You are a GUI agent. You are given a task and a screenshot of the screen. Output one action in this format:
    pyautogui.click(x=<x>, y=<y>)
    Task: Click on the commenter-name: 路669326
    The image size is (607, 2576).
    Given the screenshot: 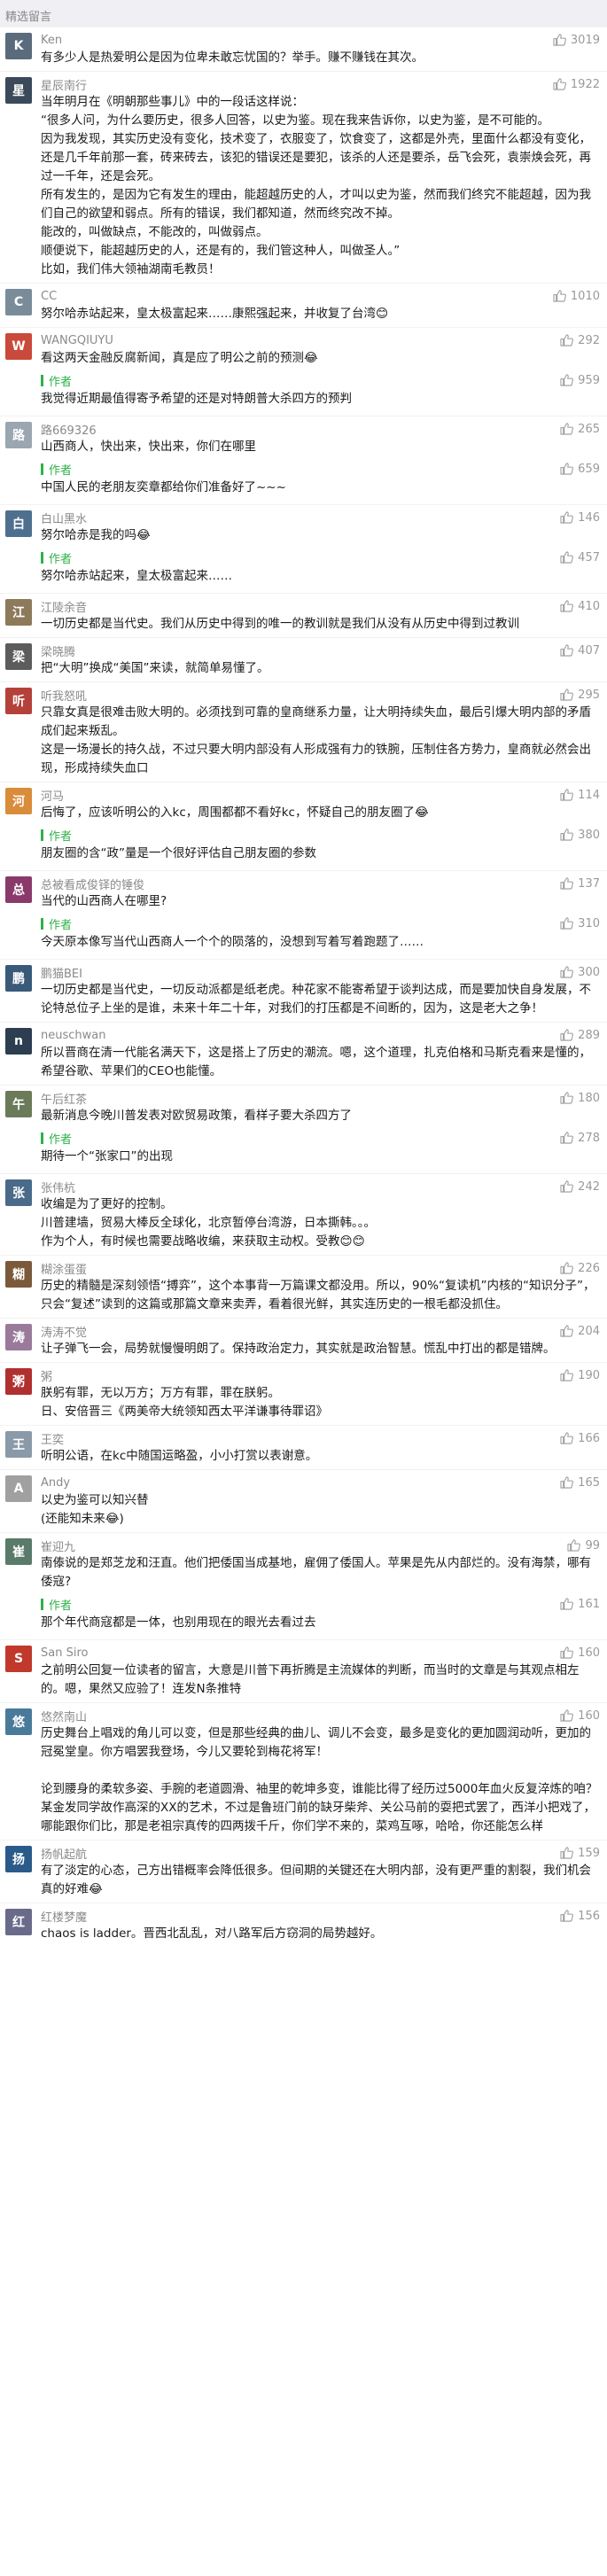 What is the action you would take?
    pyautogui.click(x=69, y=430)
    